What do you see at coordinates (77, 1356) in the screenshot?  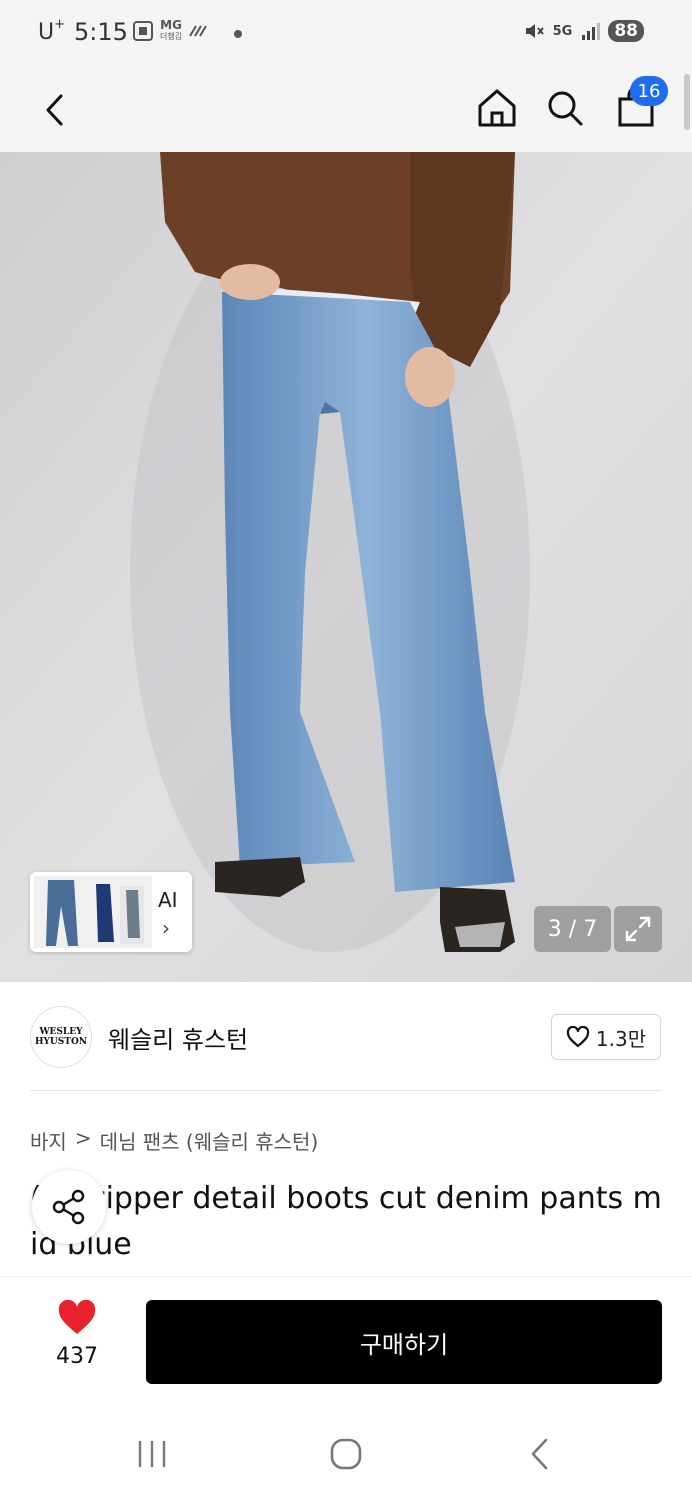 I see `like-count: 437` at bounding box center [77, 1356].